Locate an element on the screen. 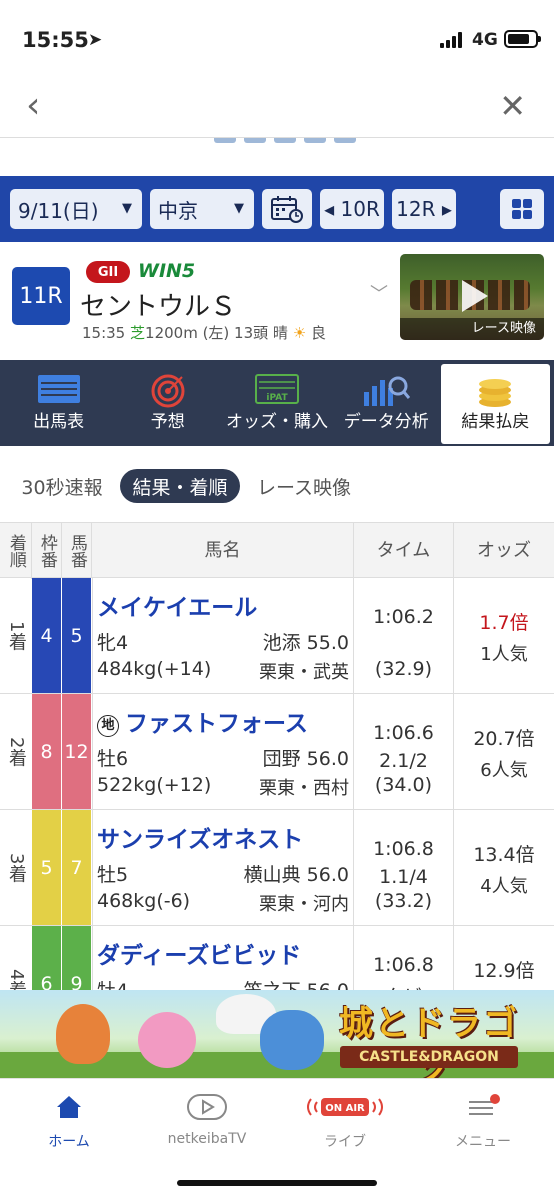  horse-name: メイケイエール is located at coordinates (177, 608).